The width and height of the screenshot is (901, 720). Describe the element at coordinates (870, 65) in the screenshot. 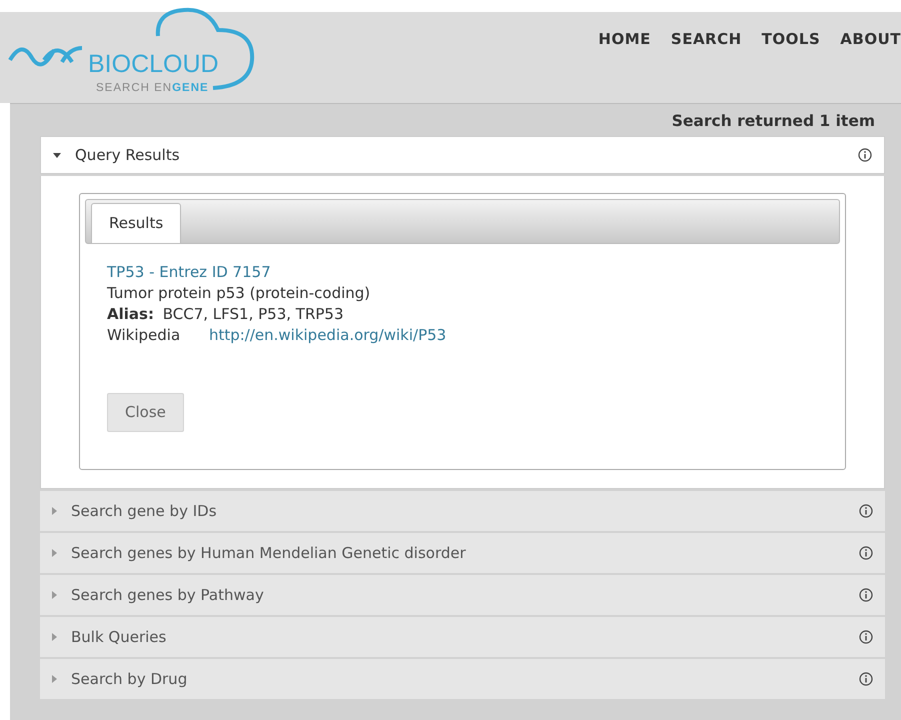

I see `nav-link: ABOUT` at that location.